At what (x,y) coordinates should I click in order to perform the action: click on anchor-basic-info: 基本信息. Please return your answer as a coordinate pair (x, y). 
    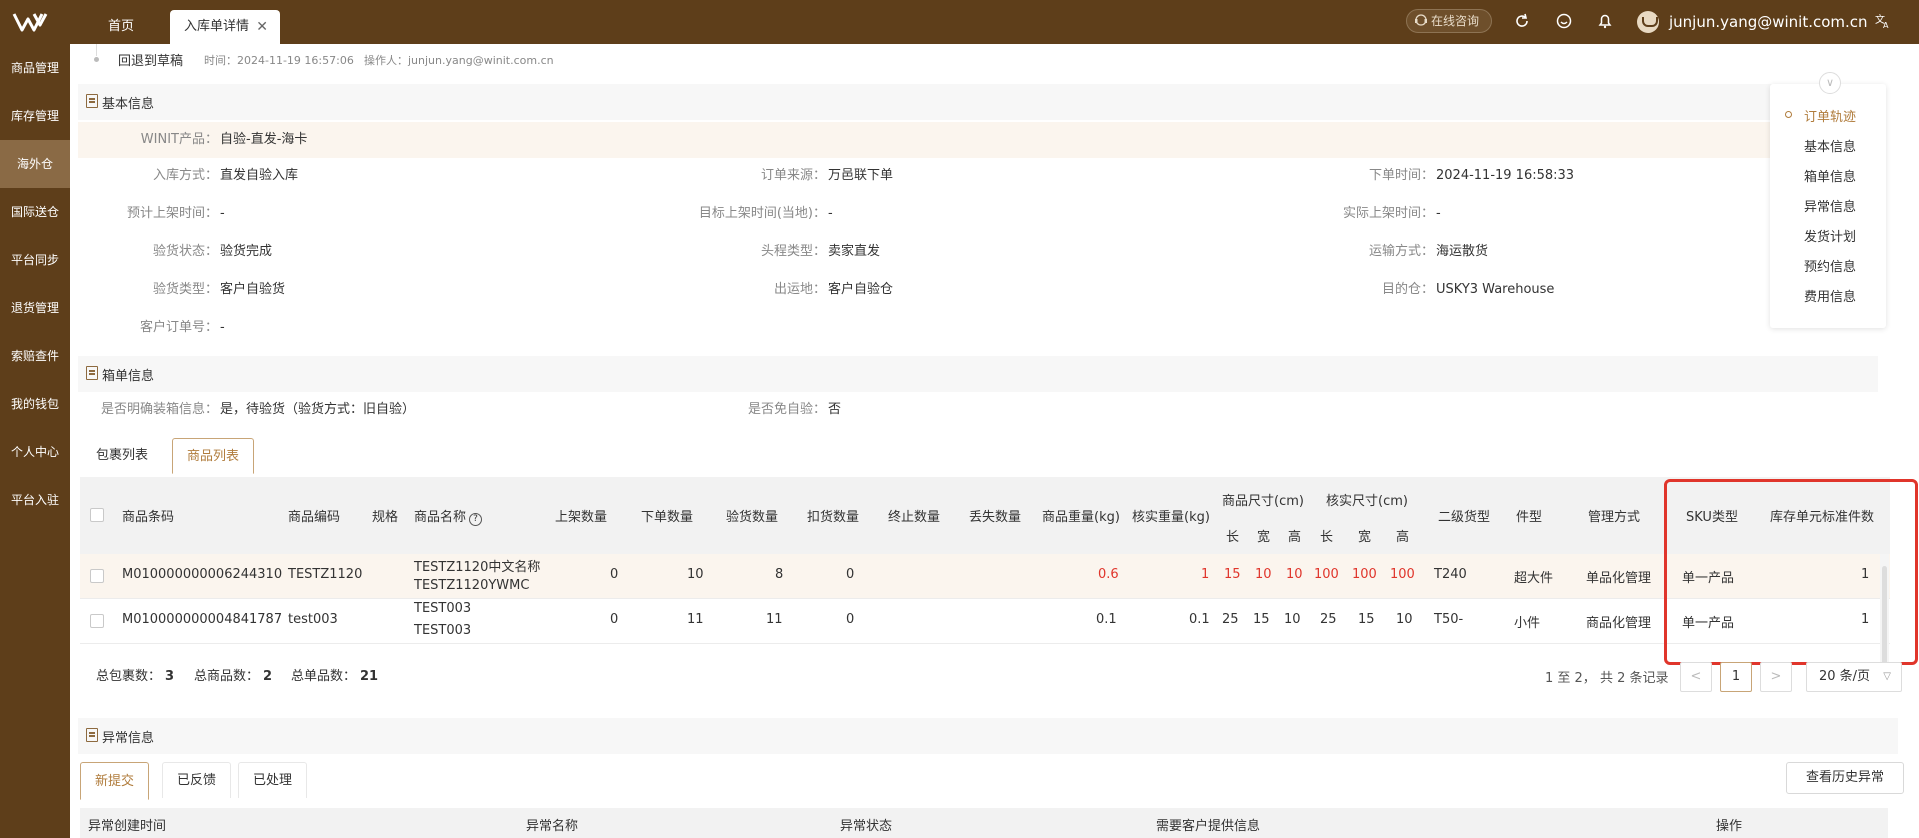
    Looking at the image, I should click on (1830, 145).